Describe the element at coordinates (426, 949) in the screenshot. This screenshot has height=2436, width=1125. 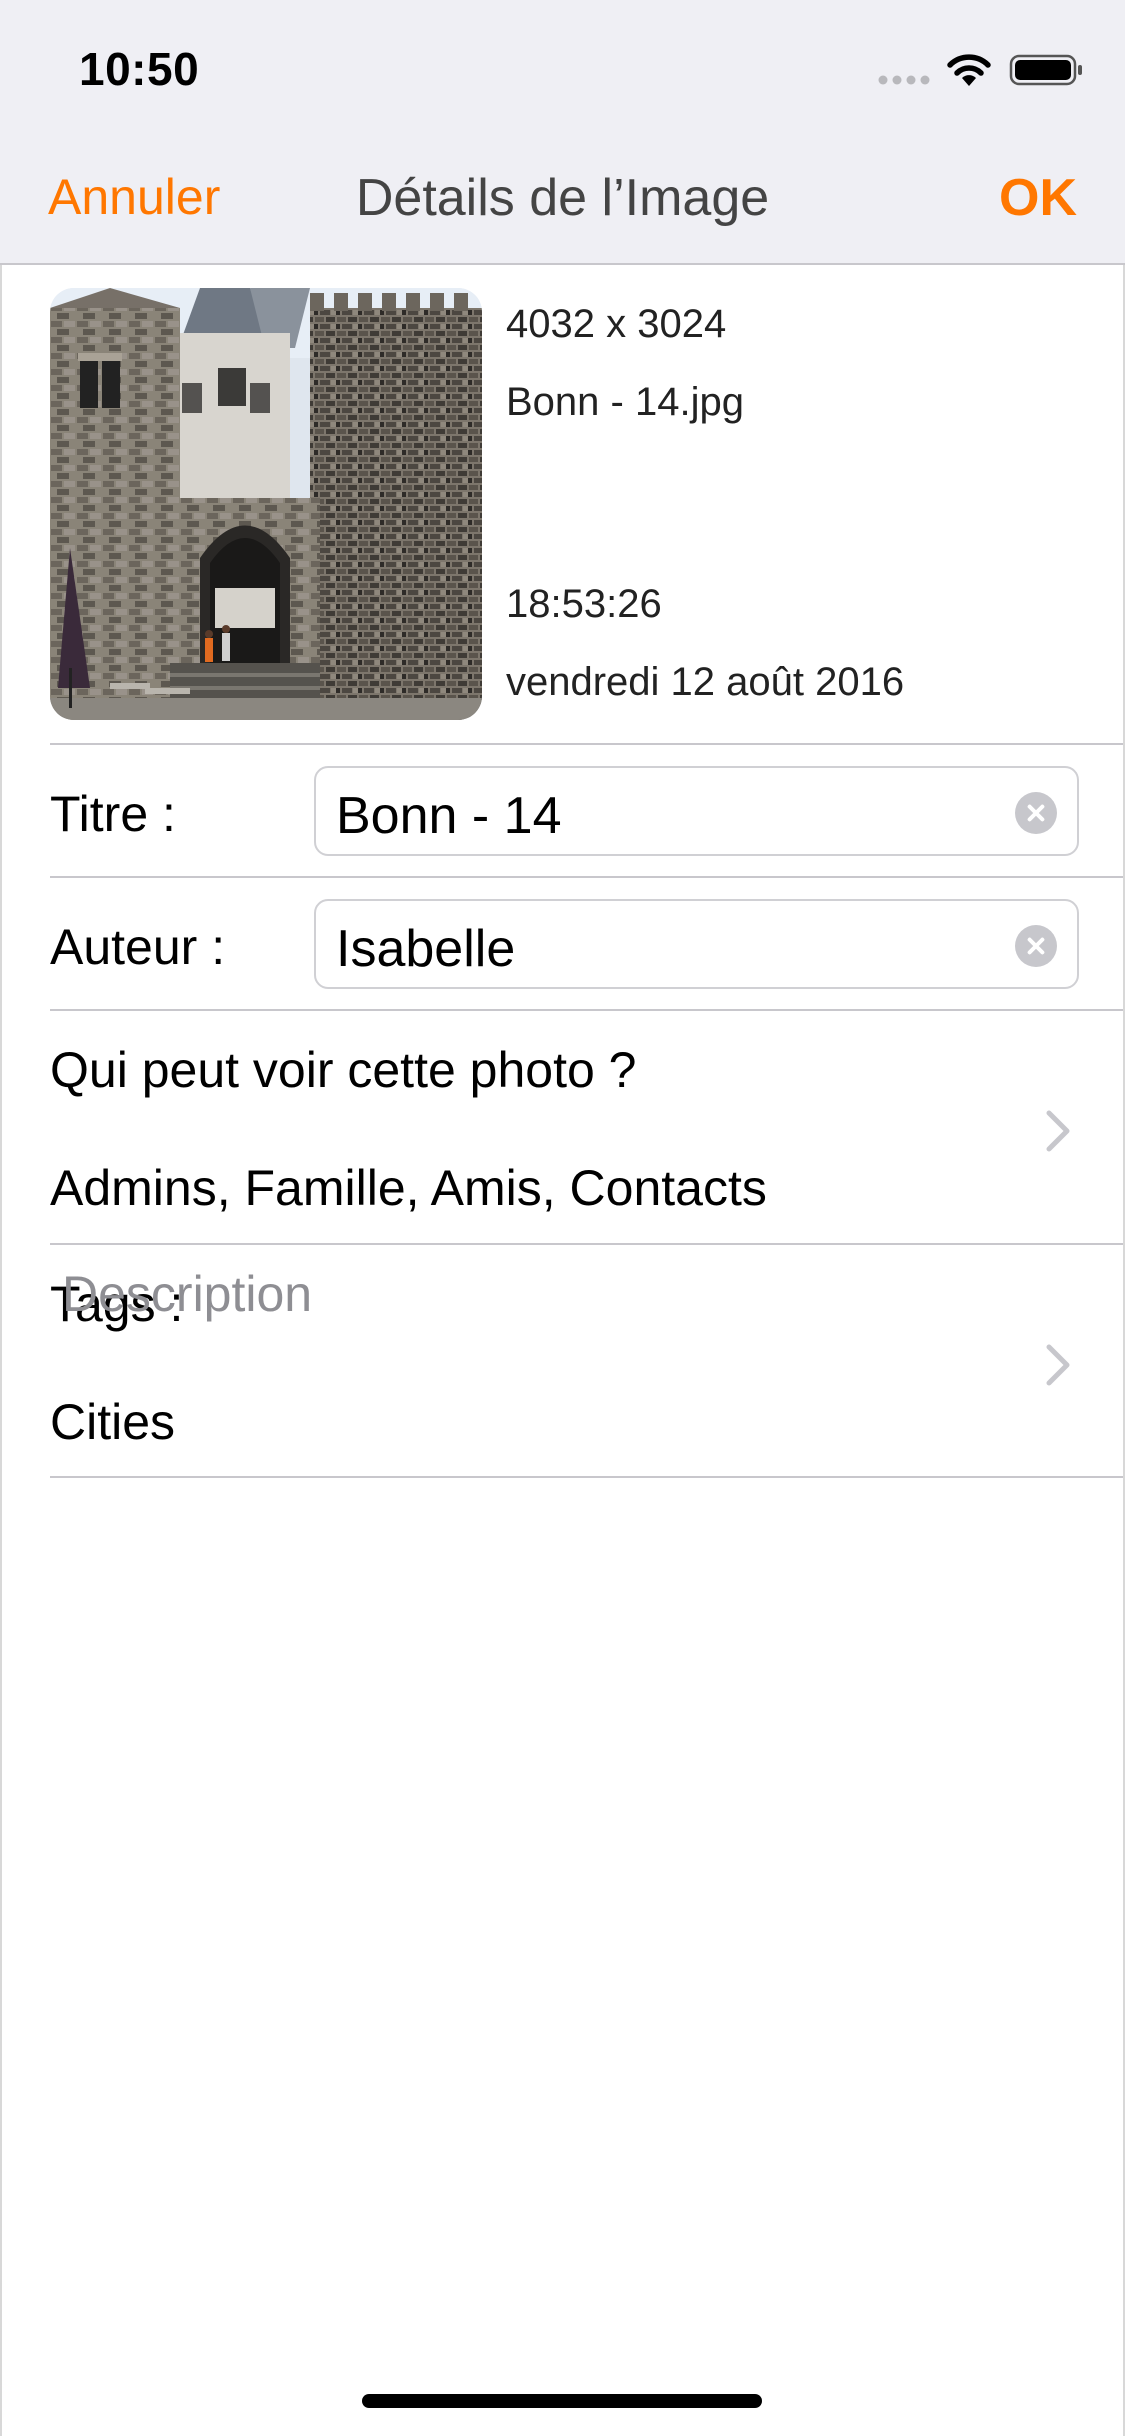
I see `author-field-value: Isabelle` at that location.